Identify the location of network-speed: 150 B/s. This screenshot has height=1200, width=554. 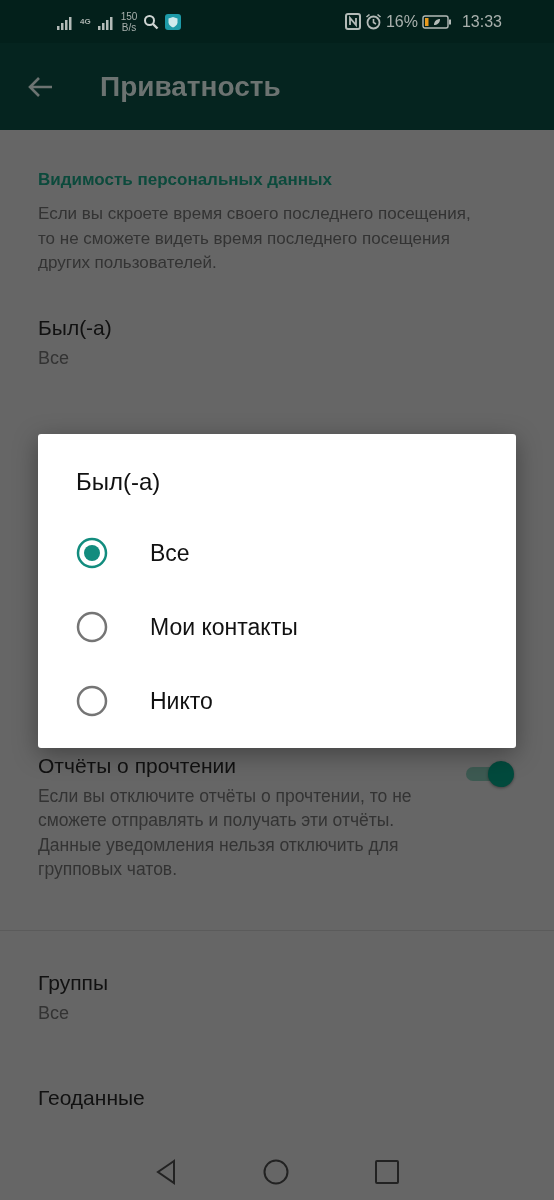
(129, 21).